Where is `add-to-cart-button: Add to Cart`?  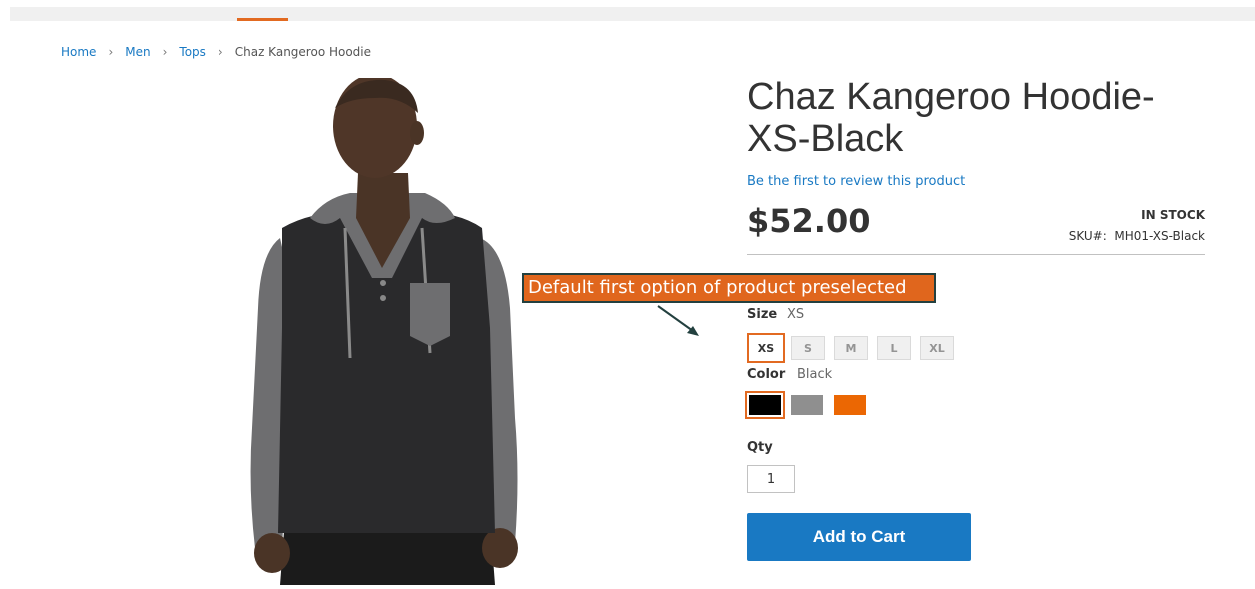 add-to-cart-button: Add to Cart is located at coordinates (859, 537).